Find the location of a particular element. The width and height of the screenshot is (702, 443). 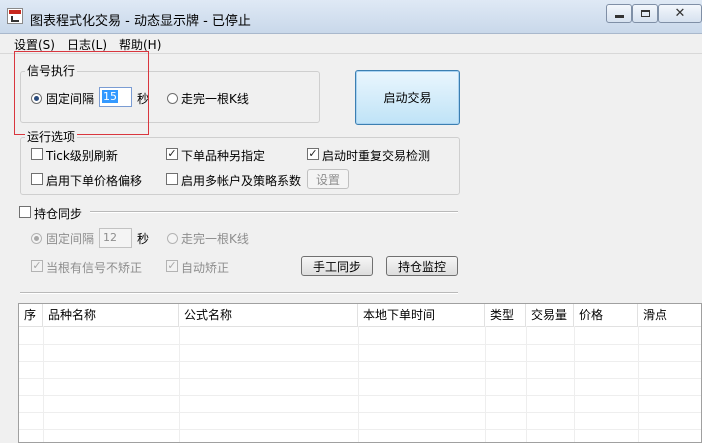

sync-interval-input: 12 is located at coordinates (115, 238).